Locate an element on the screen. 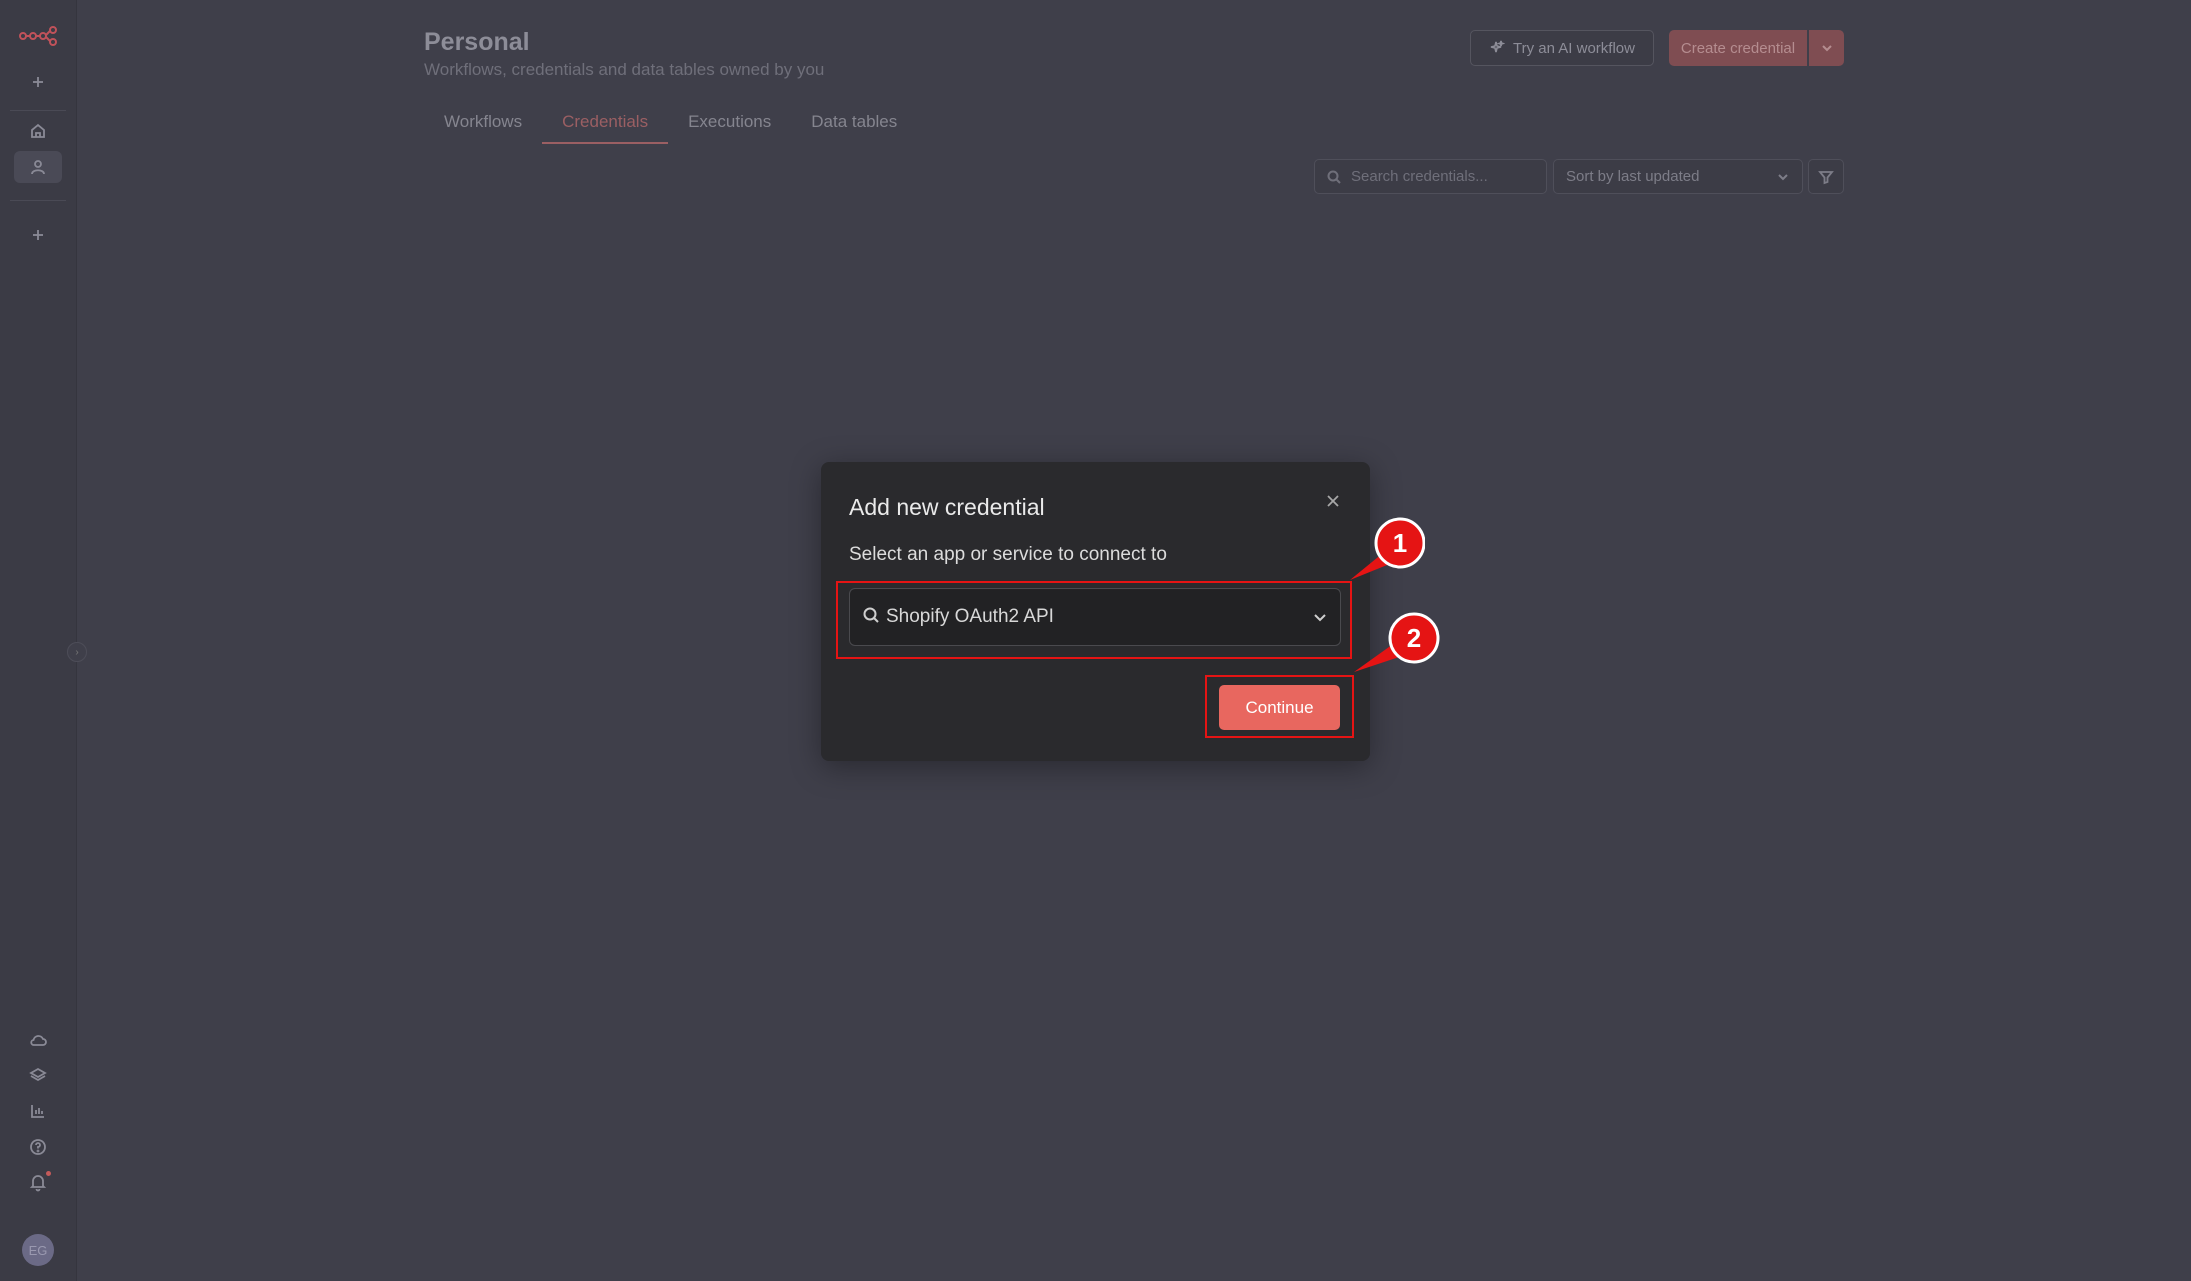 The height and width of the screenshot is (1281, 2191). sidebar-item-help is located at coordinates (38, 1147).